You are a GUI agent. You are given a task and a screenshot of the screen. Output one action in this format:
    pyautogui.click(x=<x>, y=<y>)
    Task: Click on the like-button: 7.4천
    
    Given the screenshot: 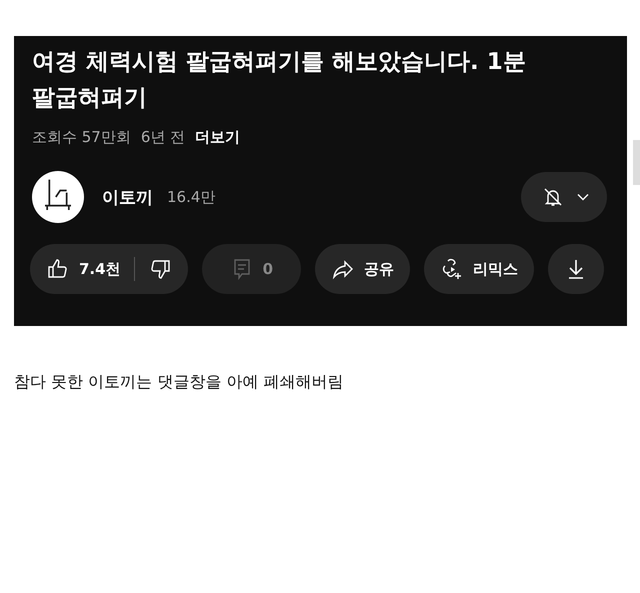 What is the action you would take?
    pyautogui.click(x=109, y=269)
    